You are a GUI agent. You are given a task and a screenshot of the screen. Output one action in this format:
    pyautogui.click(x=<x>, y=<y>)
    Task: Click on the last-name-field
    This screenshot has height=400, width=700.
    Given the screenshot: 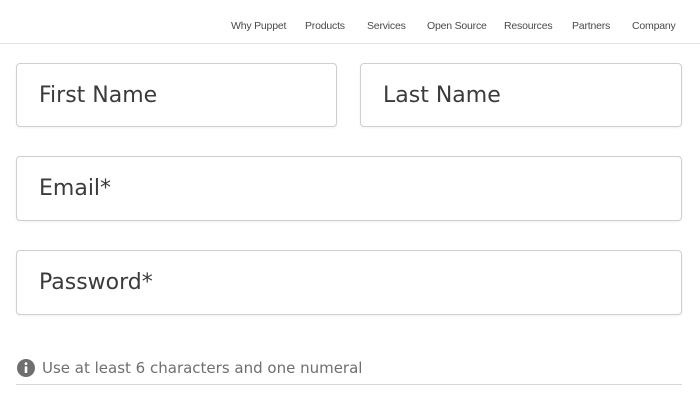 What is the action you would take?
    pyautogui.click(x=521, y=95)
    